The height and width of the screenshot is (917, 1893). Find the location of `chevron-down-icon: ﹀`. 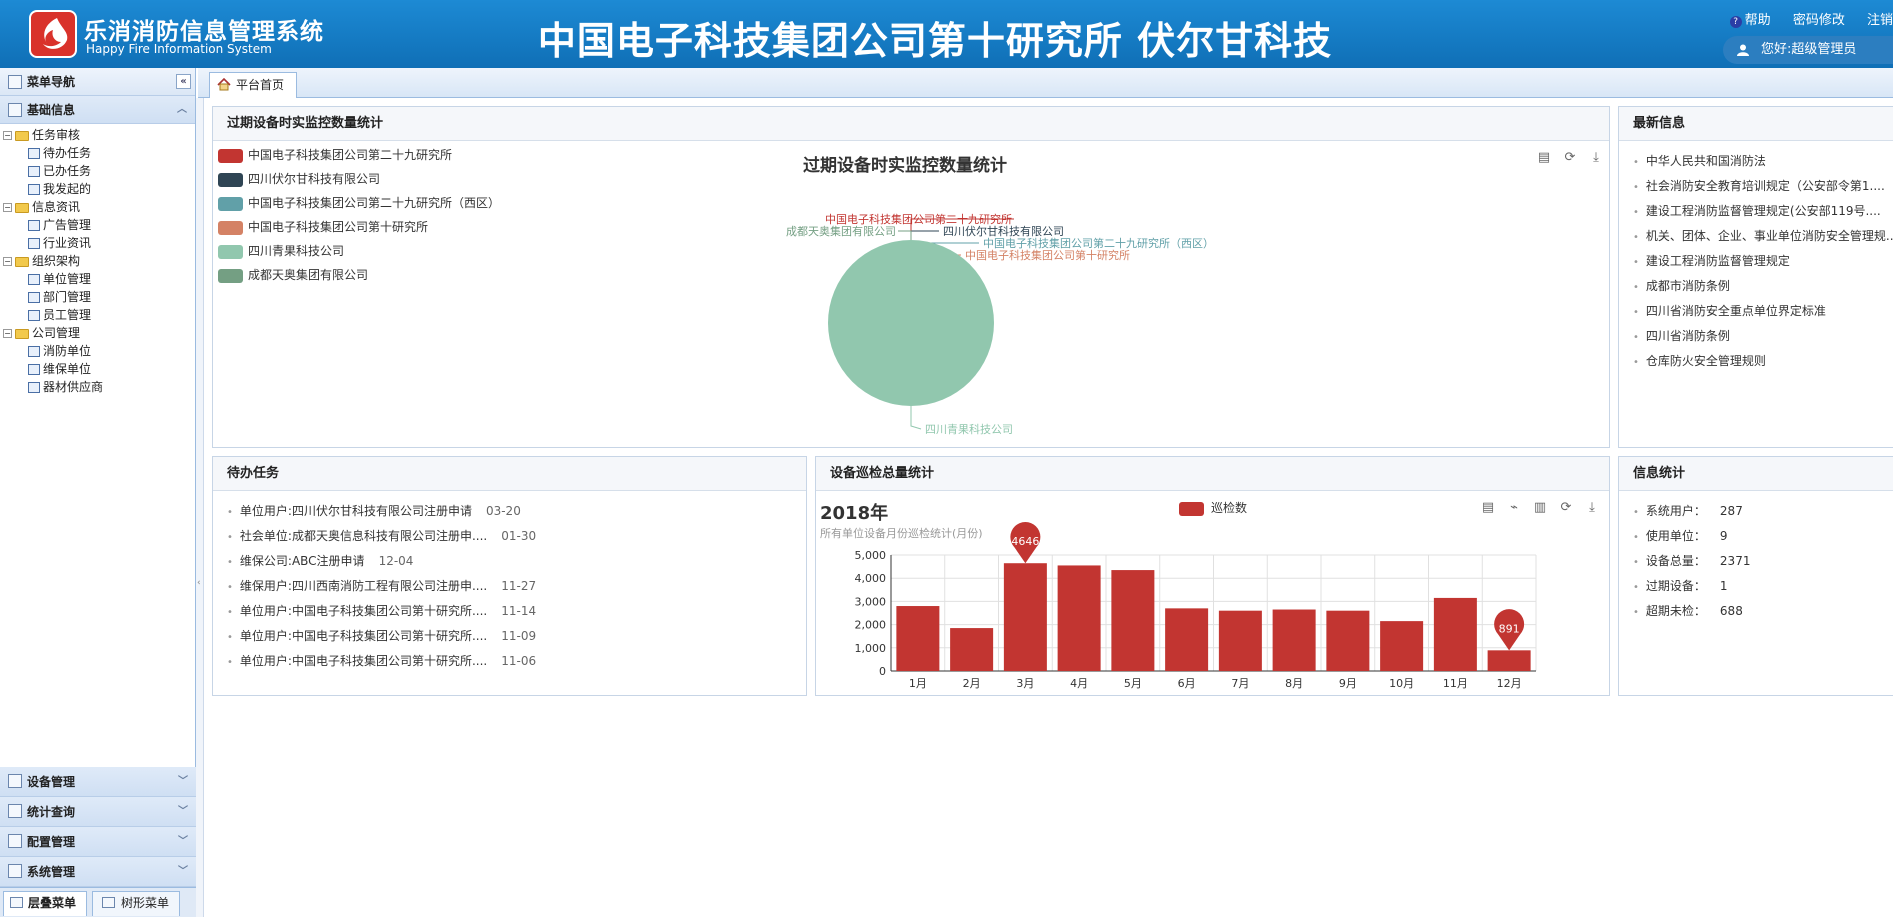

chevron-down-icon: ﹀ is located at coordinates (183, 781).